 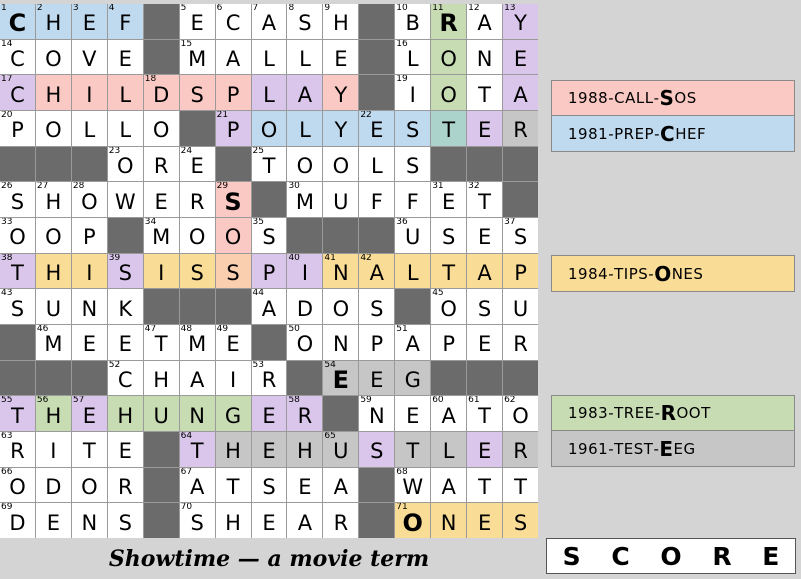 What do you see at coordinates (413, 235) in the screenshot?
I see `grid-cell: 36 U` at bounding box center [413, 235].